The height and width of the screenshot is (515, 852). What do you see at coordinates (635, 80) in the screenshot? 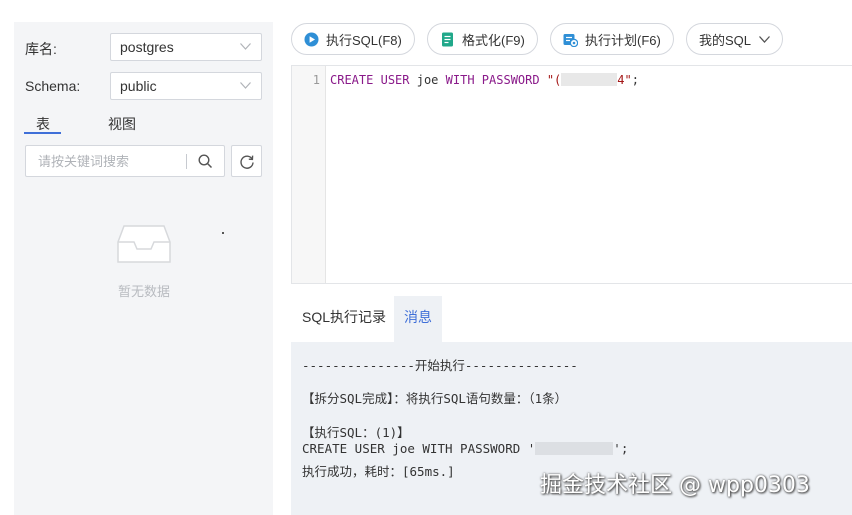
I see `semicolon: ;` at bounding box center [635, 80].